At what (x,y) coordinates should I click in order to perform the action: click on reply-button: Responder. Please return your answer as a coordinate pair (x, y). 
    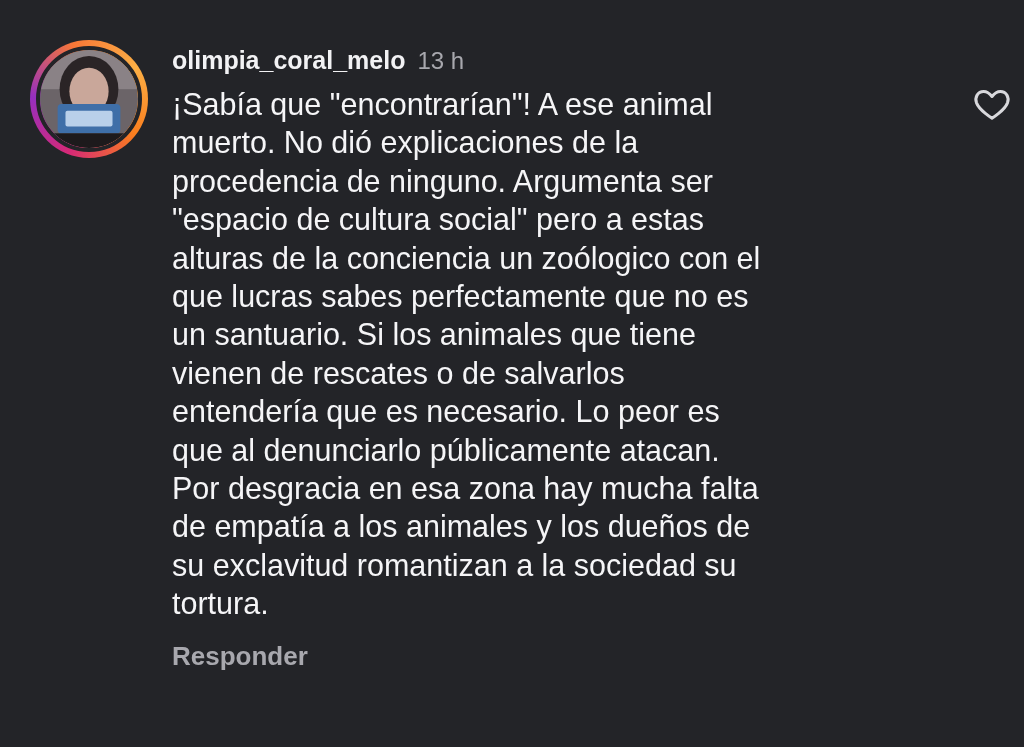
    Looking at the image, I should click on (240, 656).